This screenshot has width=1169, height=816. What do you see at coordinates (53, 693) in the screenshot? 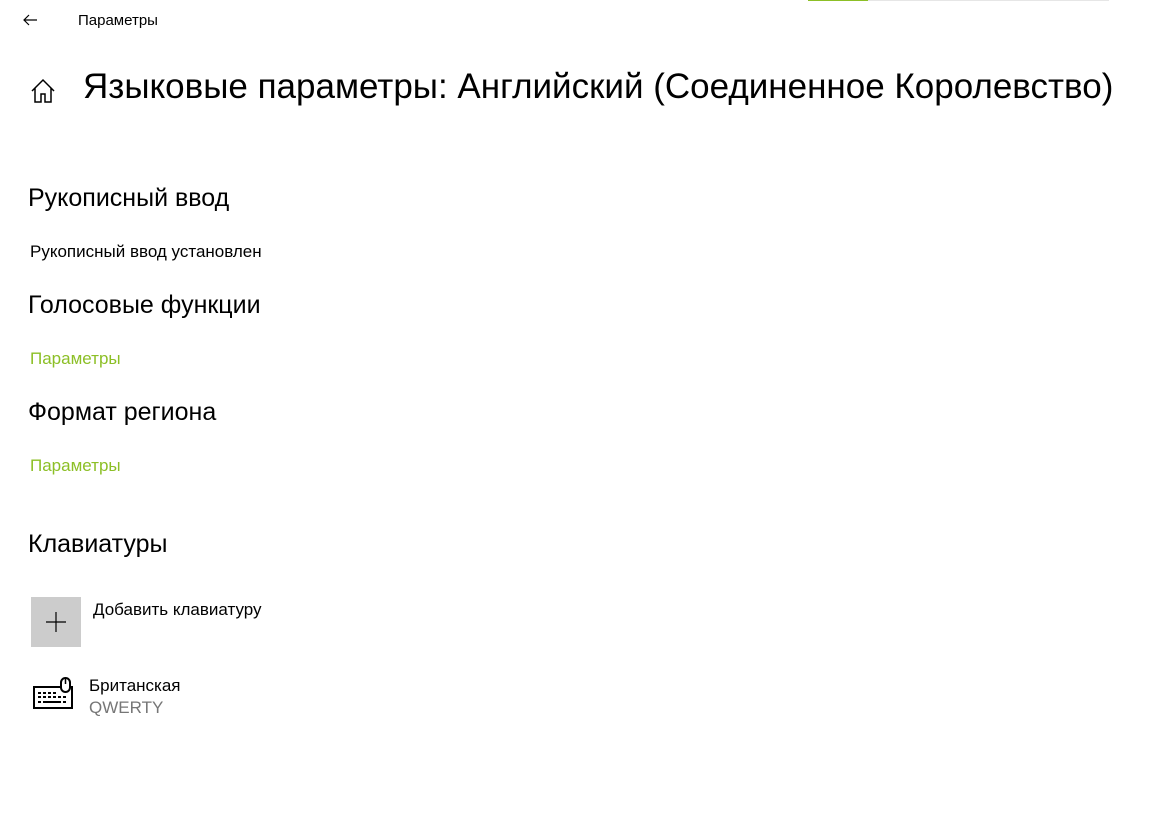
I see `keyboard-icon` at bounding box center [53, 693].